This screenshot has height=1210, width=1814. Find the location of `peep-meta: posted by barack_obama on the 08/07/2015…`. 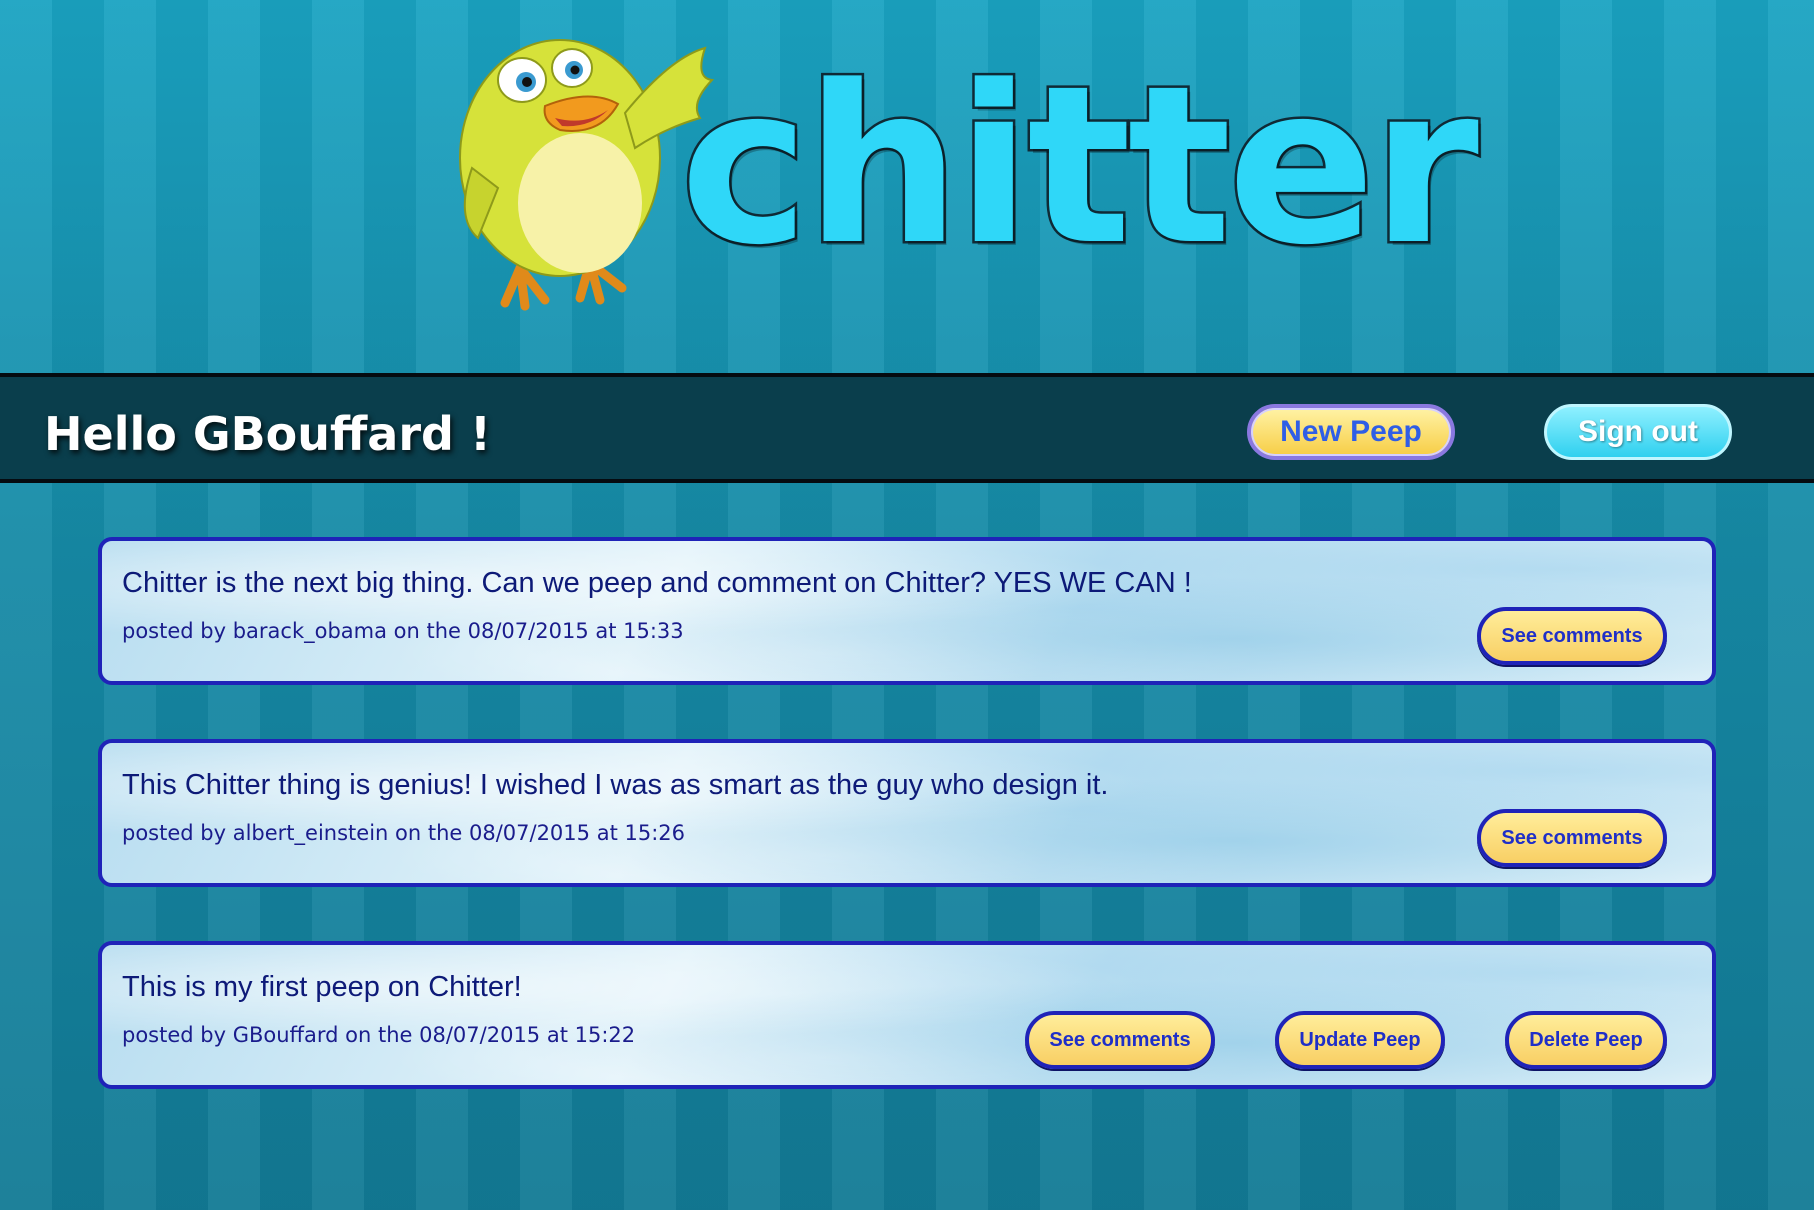

peep-meta: posted by barack_obama on the 08/07/2015… is located at coordinates (403, 631).